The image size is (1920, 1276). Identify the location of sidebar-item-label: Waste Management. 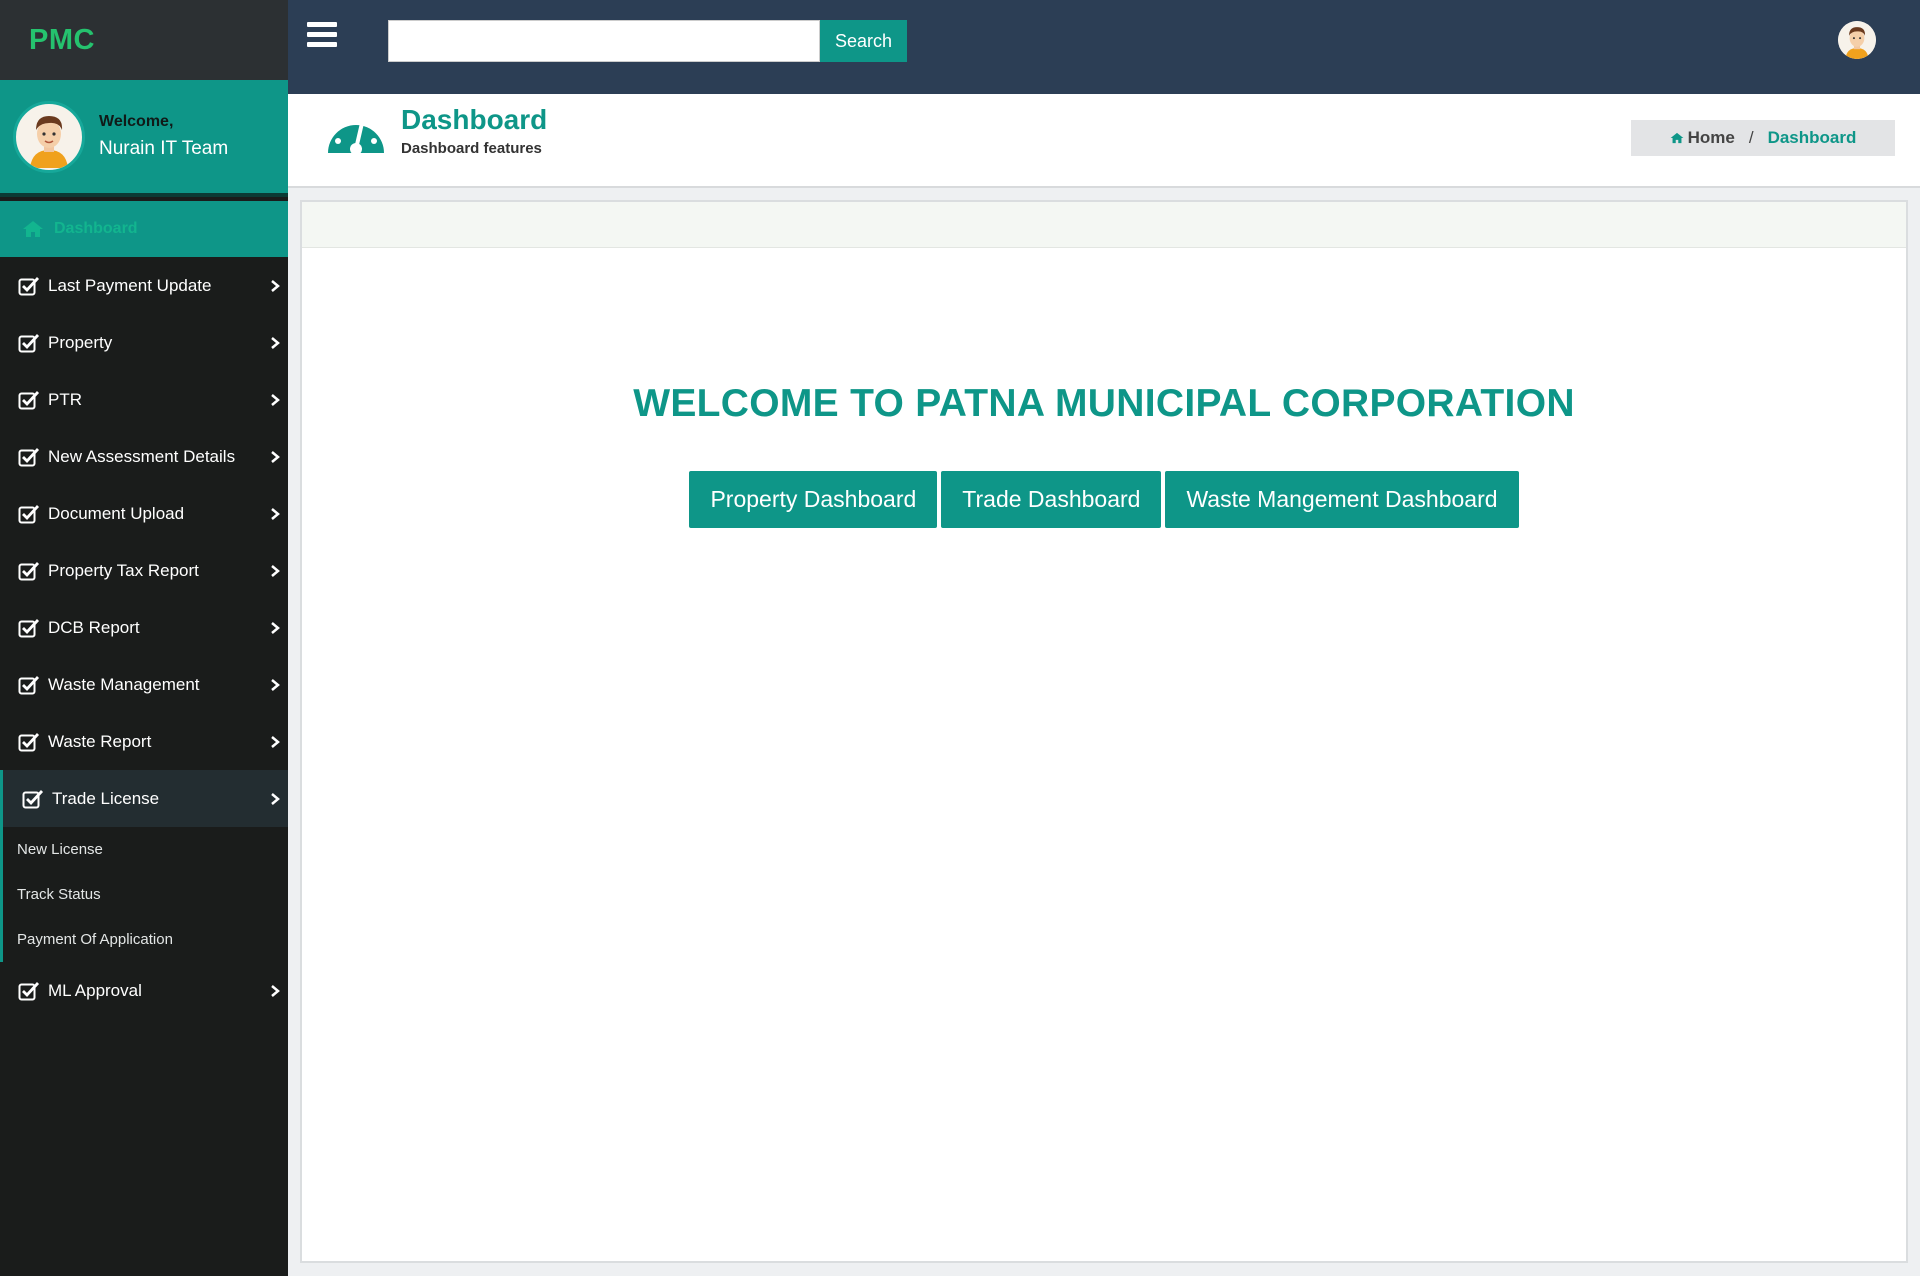
(124, 684).